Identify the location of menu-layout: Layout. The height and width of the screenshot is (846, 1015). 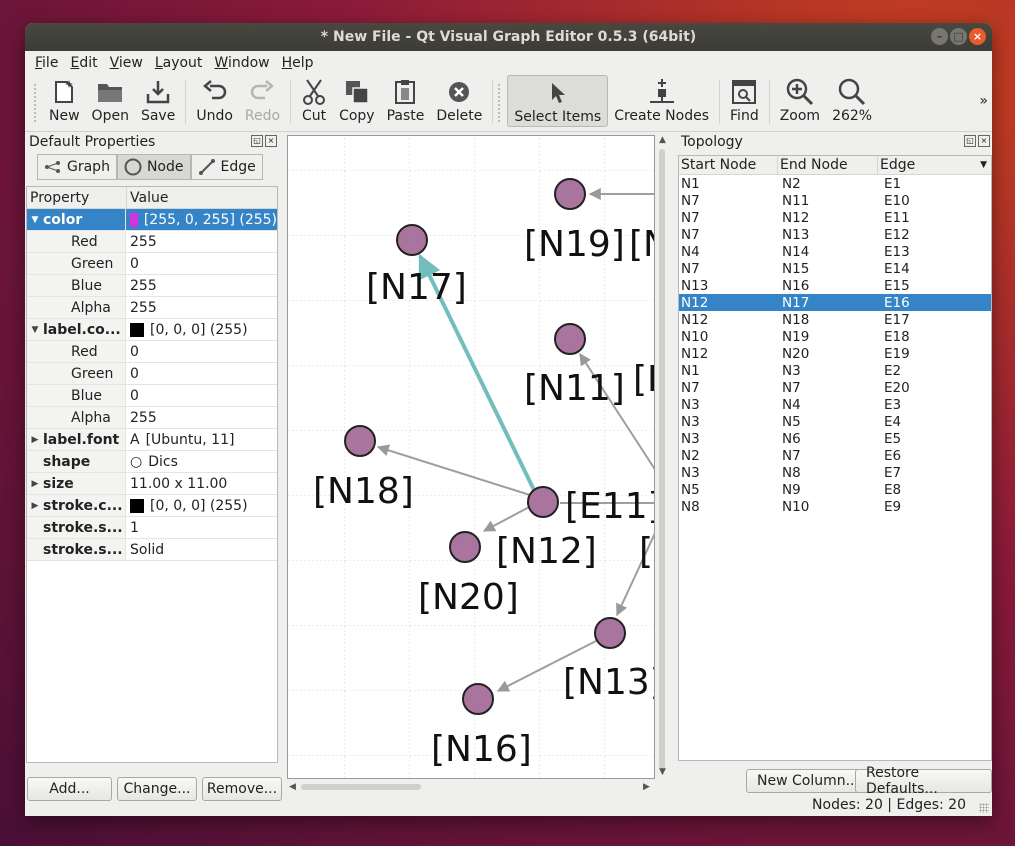
(179, 63).